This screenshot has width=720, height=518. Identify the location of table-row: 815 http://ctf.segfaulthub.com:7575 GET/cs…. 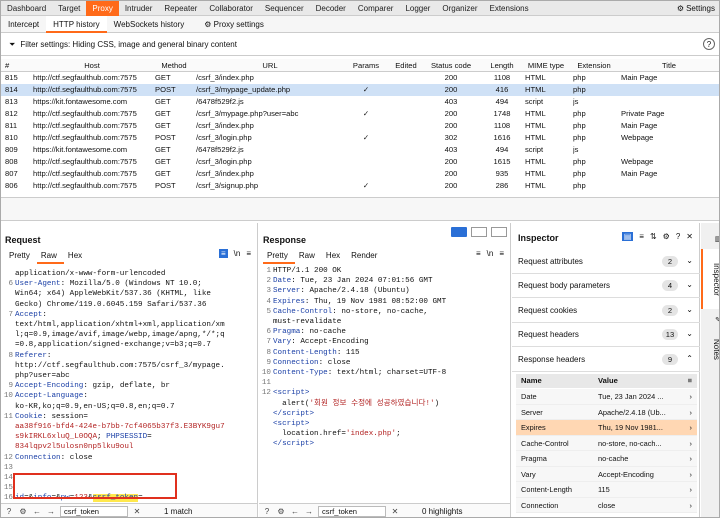
(360, 78).